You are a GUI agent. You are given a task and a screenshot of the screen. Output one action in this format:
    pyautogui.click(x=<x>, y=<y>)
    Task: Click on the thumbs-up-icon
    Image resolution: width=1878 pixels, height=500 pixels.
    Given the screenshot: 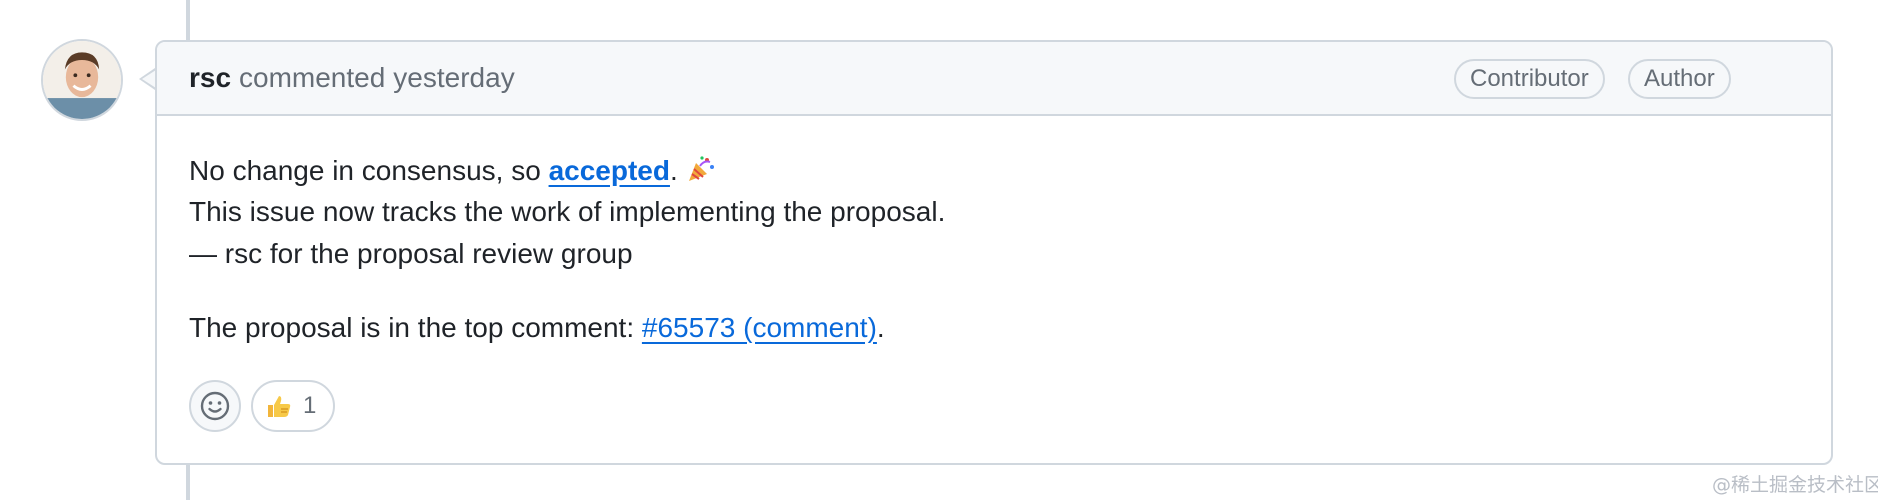 What is the action you would take?
    pyautogui.click(x=279, y=406)
    